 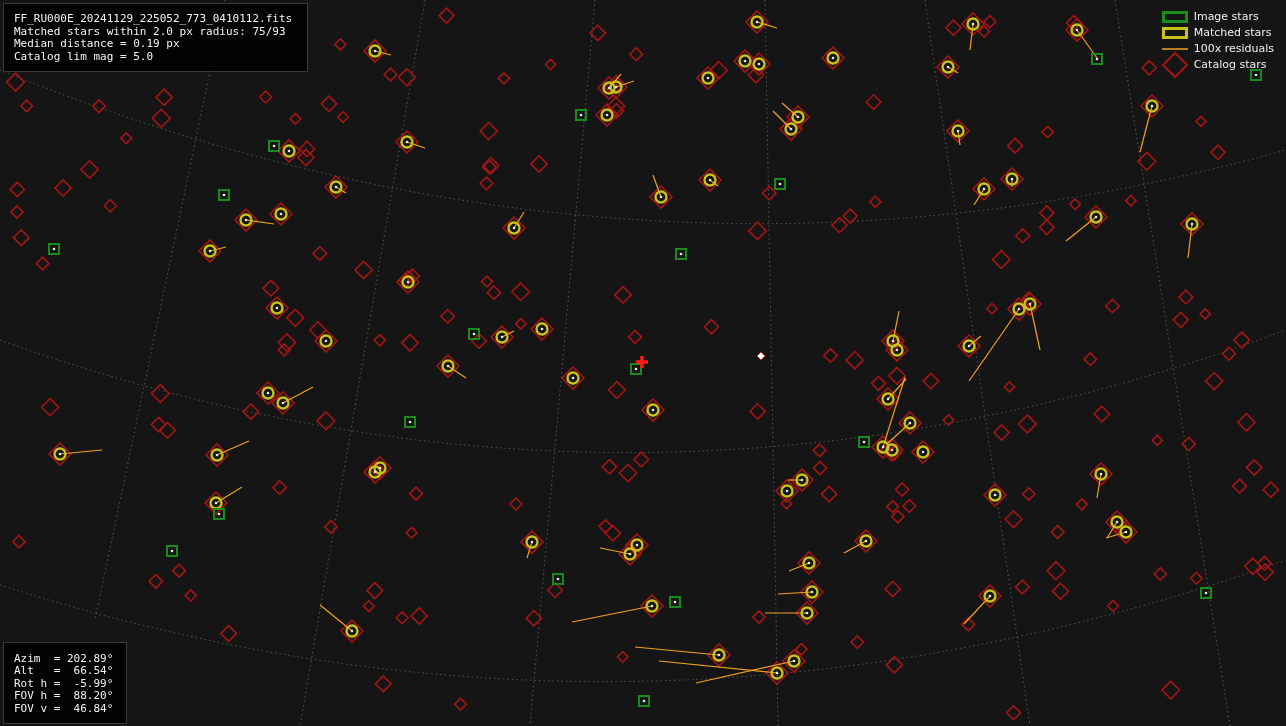 I want to click on line-marker-icon, so click(x=1174, y=48).